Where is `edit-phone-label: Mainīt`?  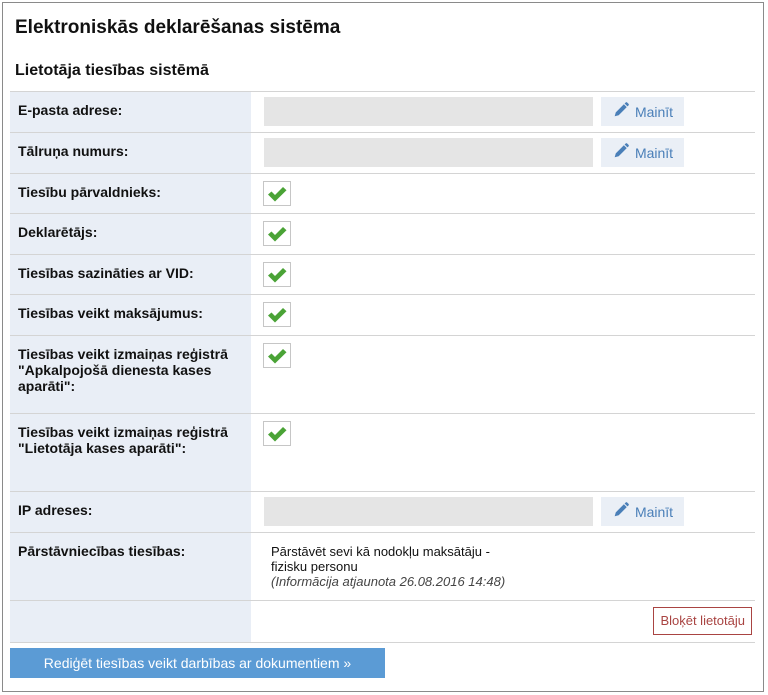 edit-phone-label: Mainīt is located at coordinates (654, 152).